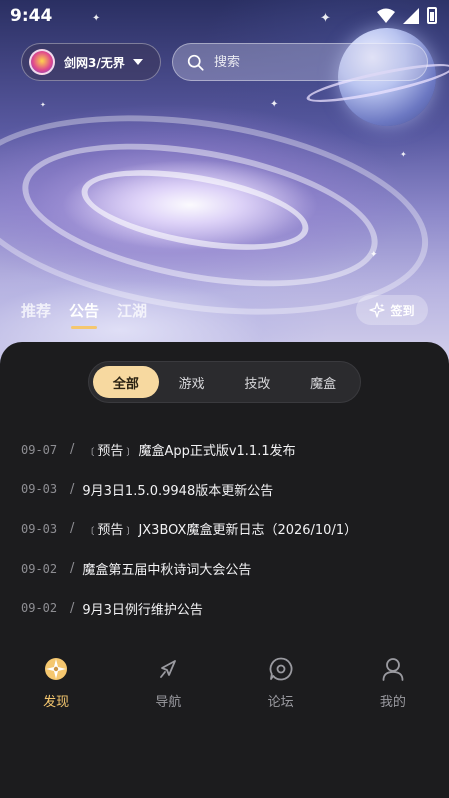 This screenshot has height=798, width=449. I want to click on list-item: 09-07 / 〔预告〕 魔盒App正式版v1.1.1发布, so click(226, 450).